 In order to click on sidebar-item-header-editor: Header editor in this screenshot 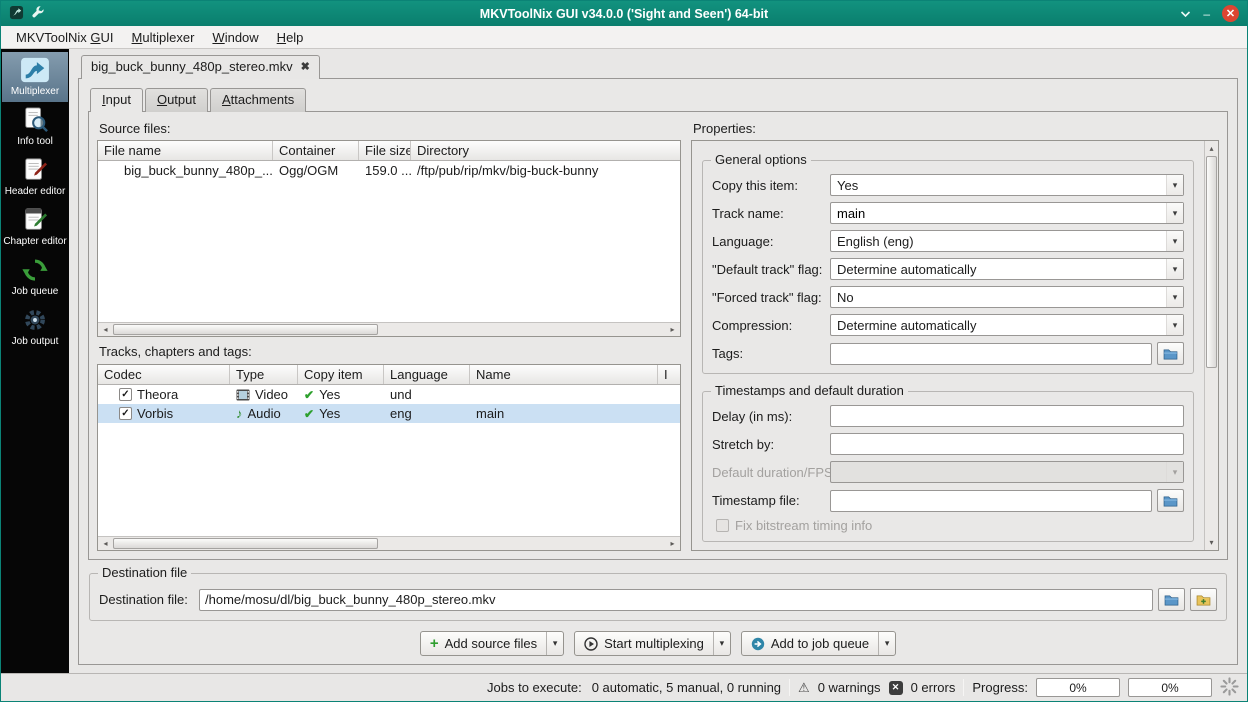, I will do `click(35, 177)`.